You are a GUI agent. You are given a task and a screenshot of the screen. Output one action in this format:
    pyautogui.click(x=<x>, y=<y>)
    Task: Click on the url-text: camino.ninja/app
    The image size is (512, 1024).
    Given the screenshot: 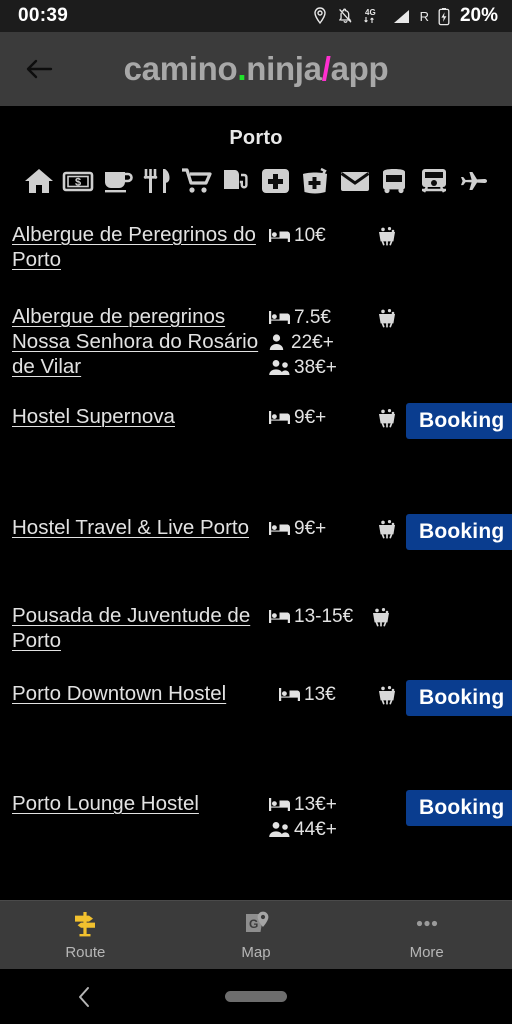 What is the action you would take?
    pyautogui.click(x=256, y=69)
    